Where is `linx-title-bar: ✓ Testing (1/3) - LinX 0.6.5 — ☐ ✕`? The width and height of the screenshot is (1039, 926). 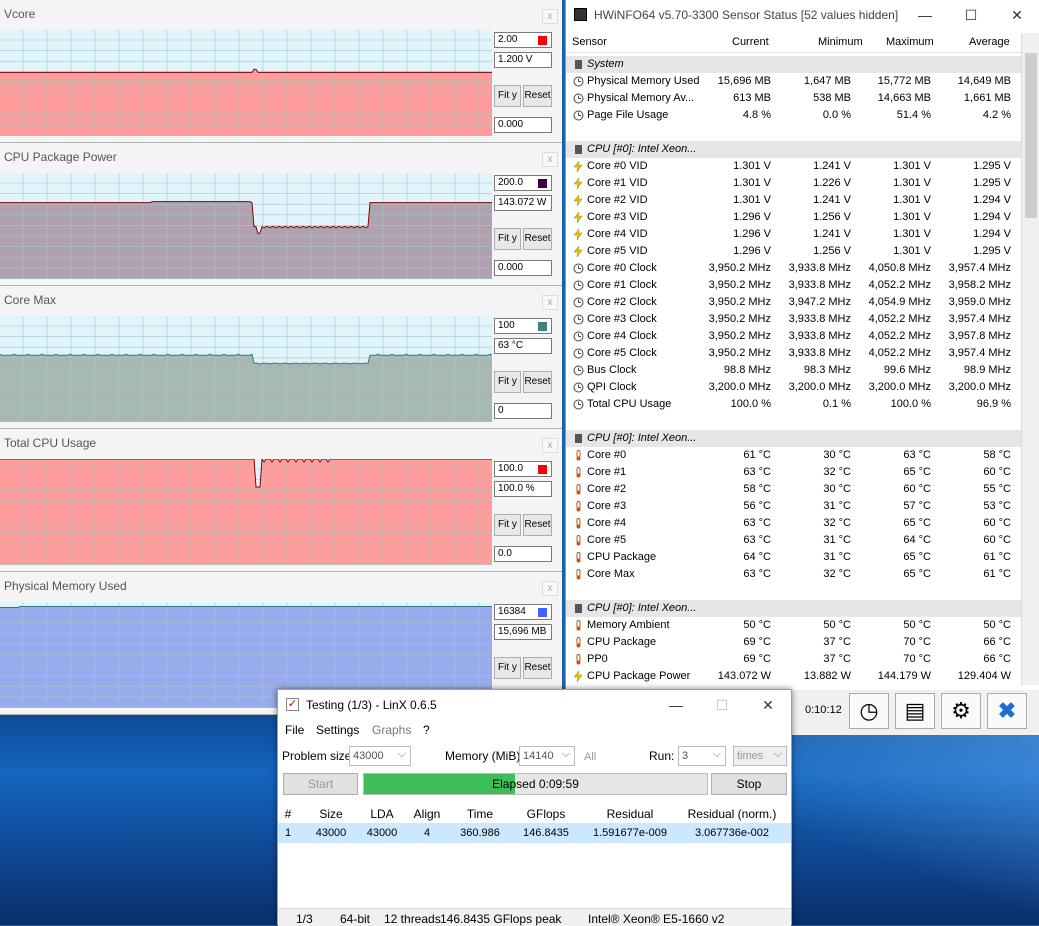
linx-title-bar: ✓ Testing (1/3) - LinX 0.6.5 — ☐ ✕ is located at coordinates (534, 705).